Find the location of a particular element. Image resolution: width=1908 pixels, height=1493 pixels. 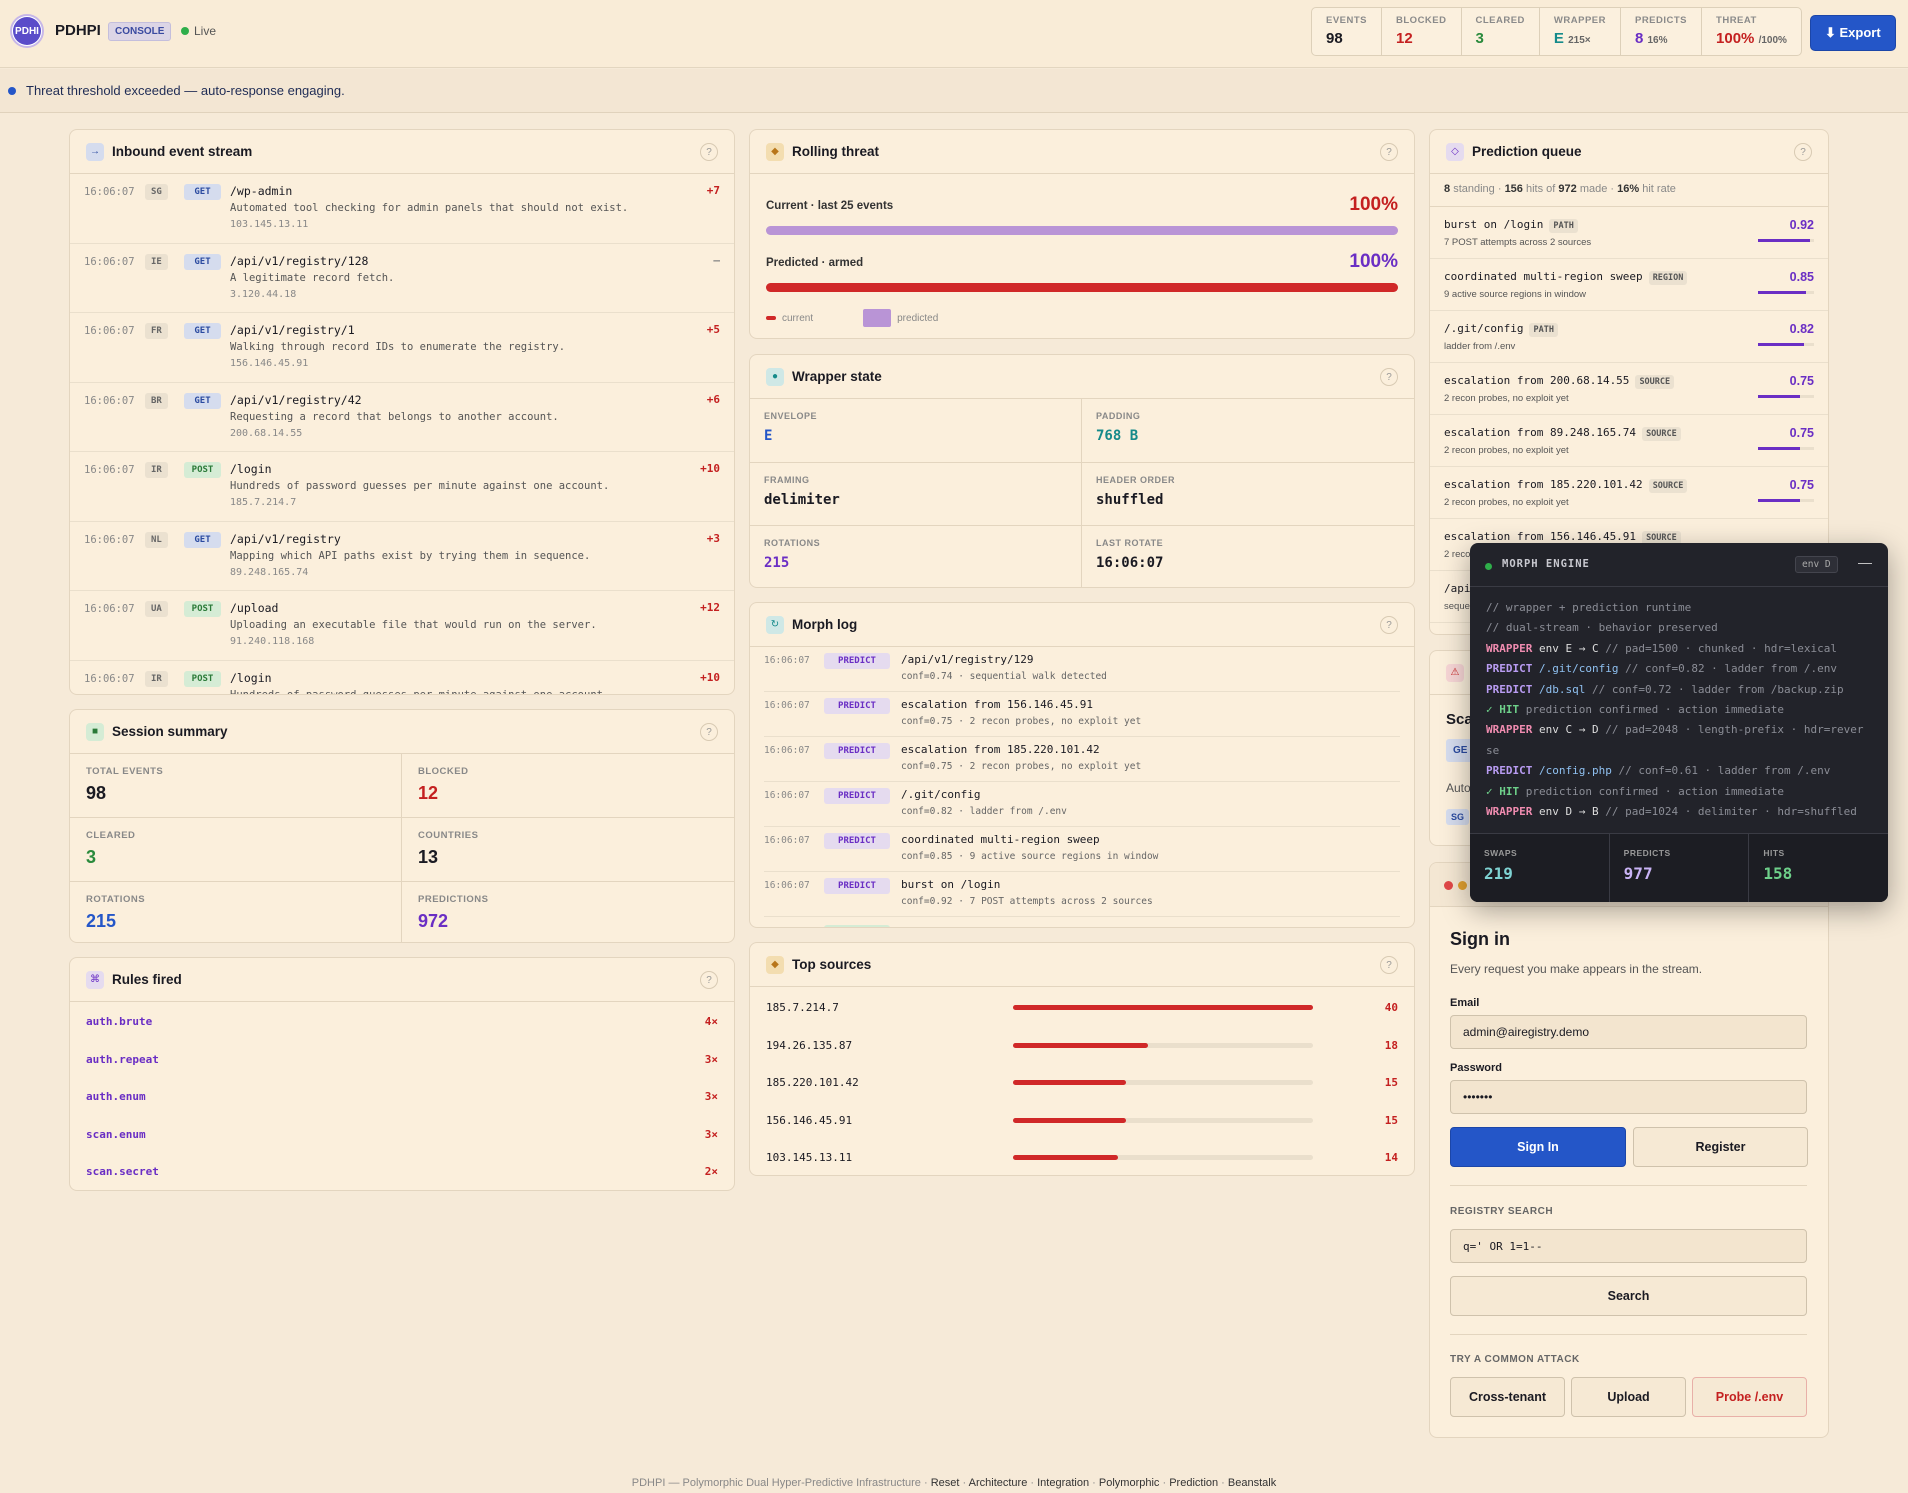

minimize-dot-icon is located at coordinates (1462, 885).